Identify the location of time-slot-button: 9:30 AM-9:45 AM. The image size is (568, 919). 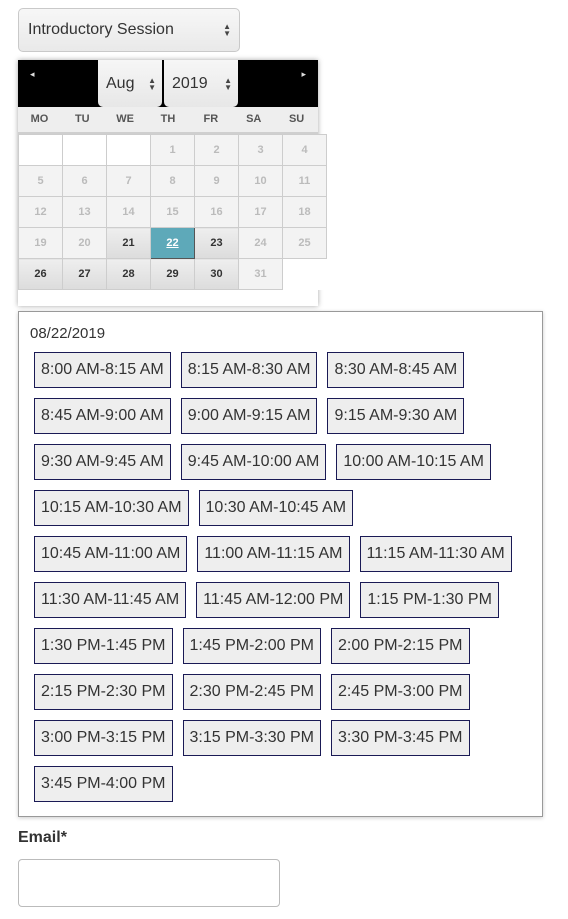
(102, 462).